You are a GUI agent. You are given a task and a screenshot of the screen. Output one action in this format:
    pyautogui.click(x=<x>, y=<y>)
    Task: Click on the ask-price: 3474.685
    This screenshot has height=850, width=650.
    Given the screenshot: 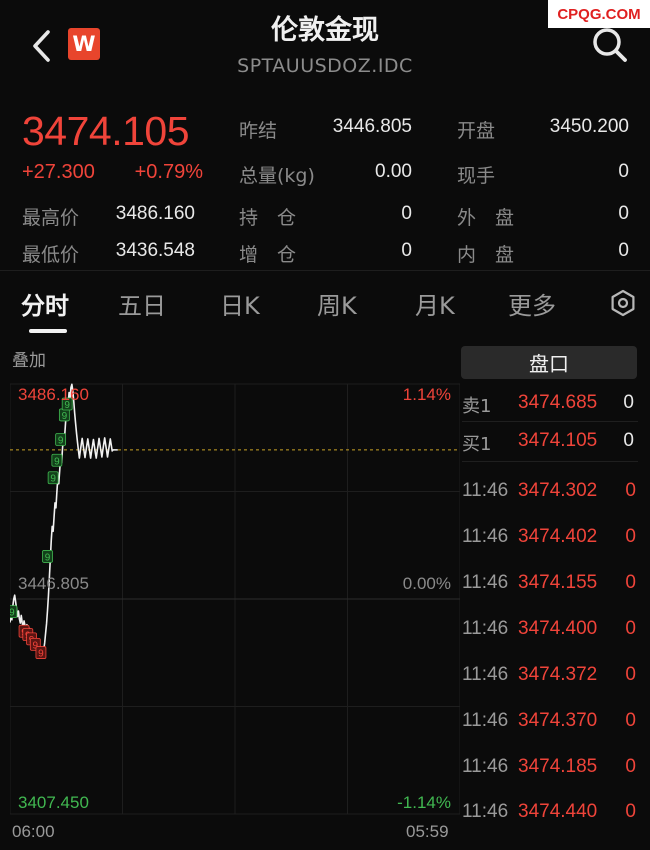 What is the action you would take?
    pyautogui.click(x=558, y=402)
    